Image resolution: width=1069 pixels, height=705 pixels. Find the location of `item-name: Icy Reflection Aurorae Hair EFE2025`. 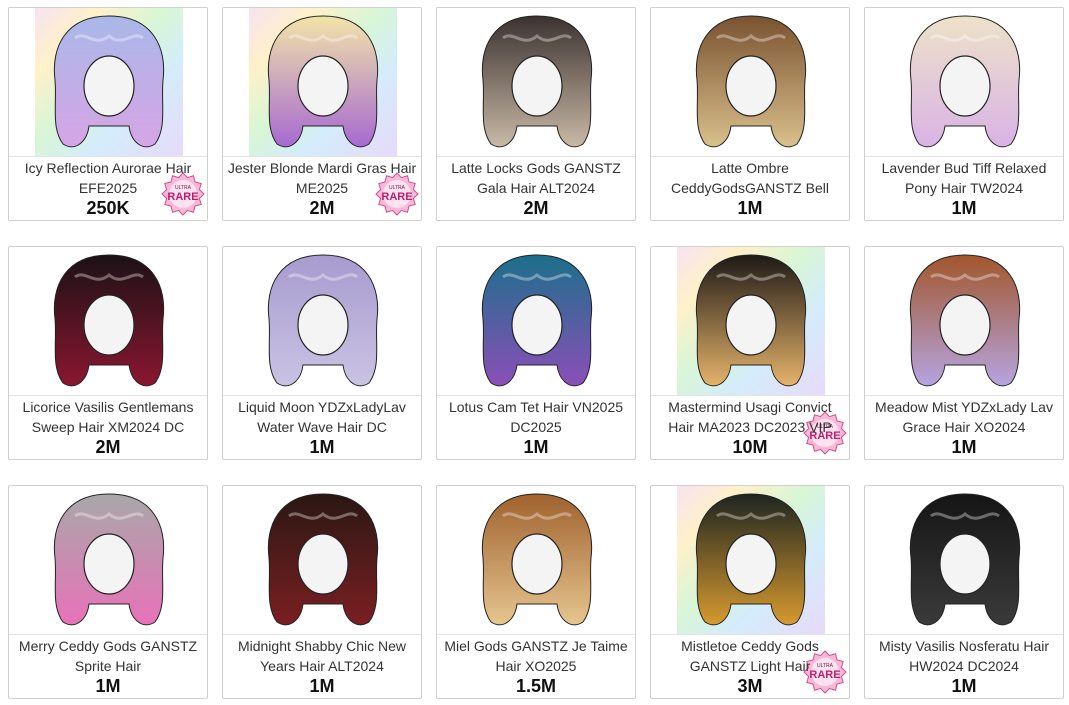

item-name: Icy Reflection Aurorae Hair EFE2025 is located at coordinates (108, 178).